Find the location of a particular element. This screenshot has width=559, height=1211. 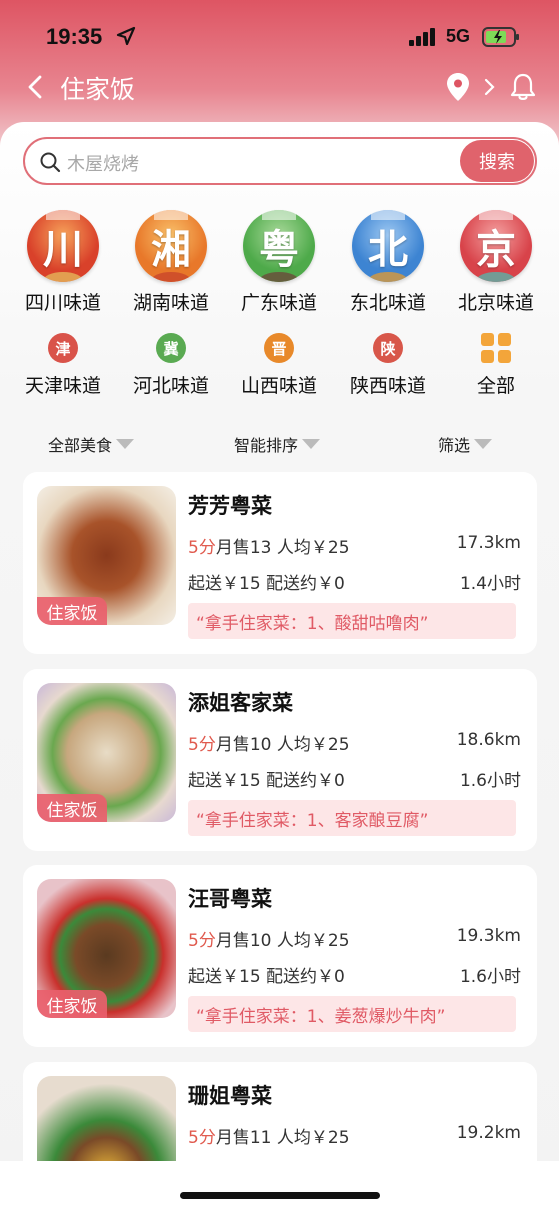

cuisine-badge-icon: 陕 is located at coordinates (388, 348).